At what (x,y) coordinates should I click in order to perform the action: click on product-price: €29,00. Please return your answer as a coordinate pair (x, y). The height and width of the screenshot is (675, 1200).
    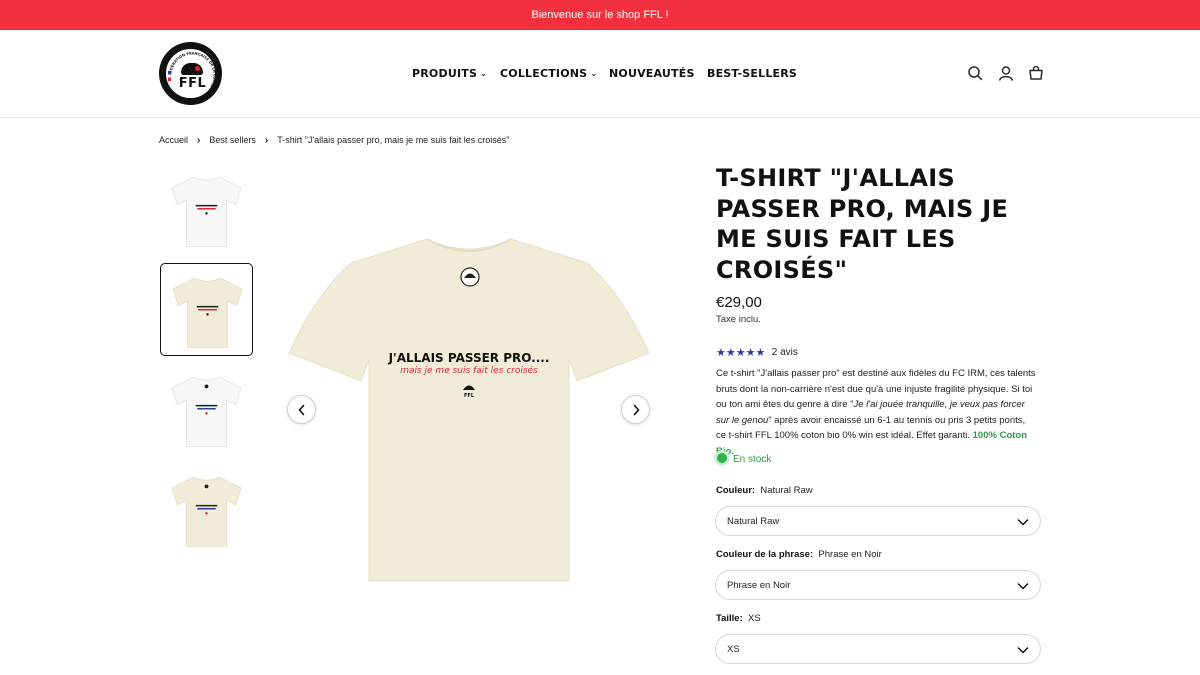
    Looking at the image, I should click on (739, 302).